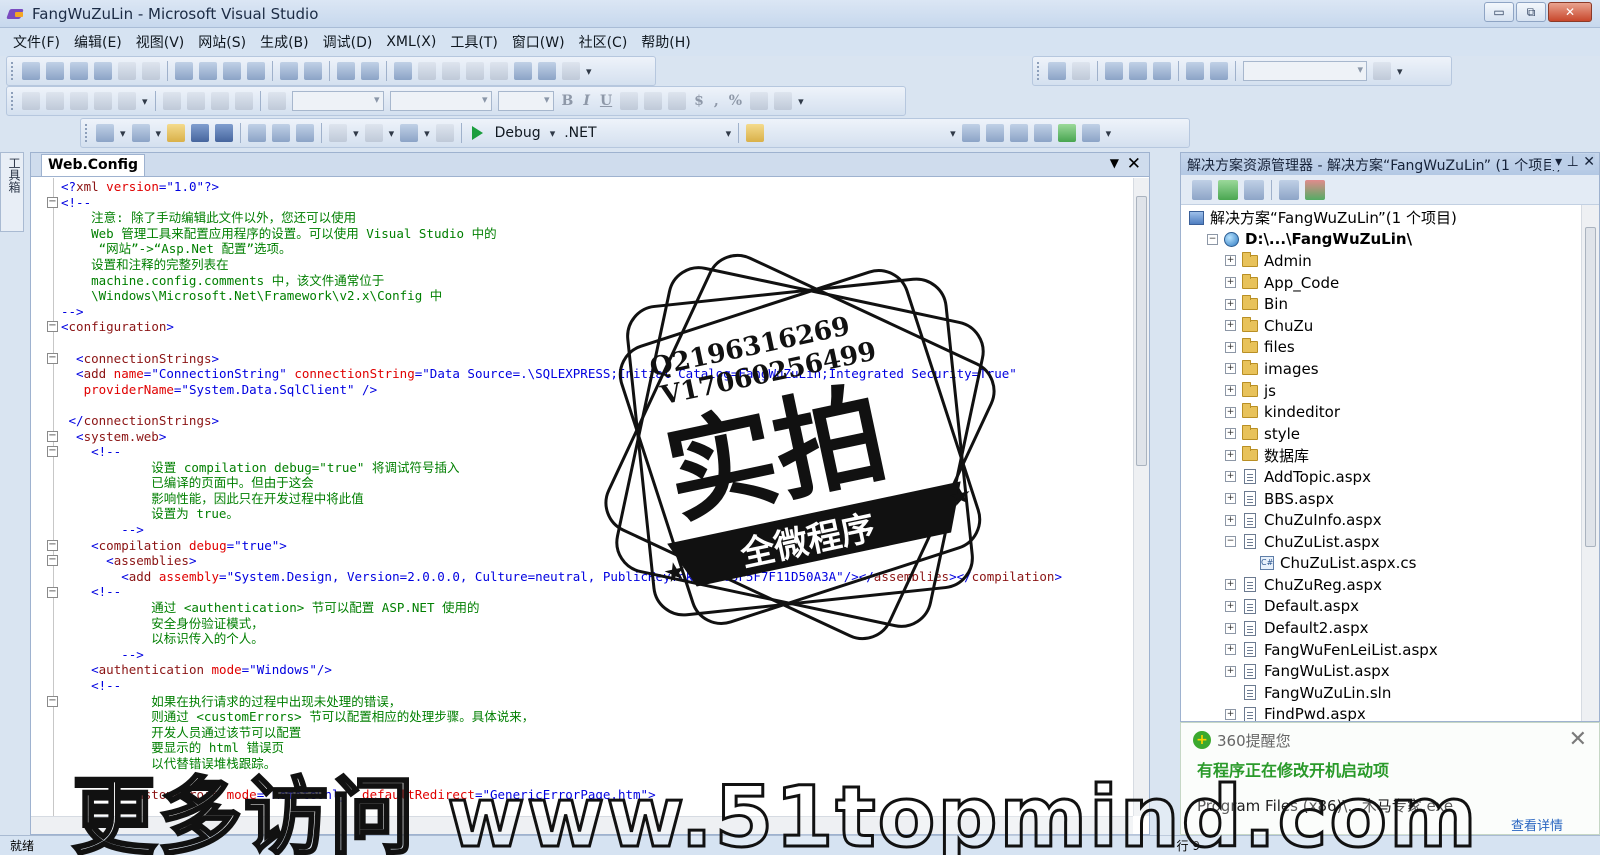 The image size is (1600, 855). What do you see at coordinates (208, 71) in the screenshot?
I see `make-same-height-icon` at bounding box center [208, 71].